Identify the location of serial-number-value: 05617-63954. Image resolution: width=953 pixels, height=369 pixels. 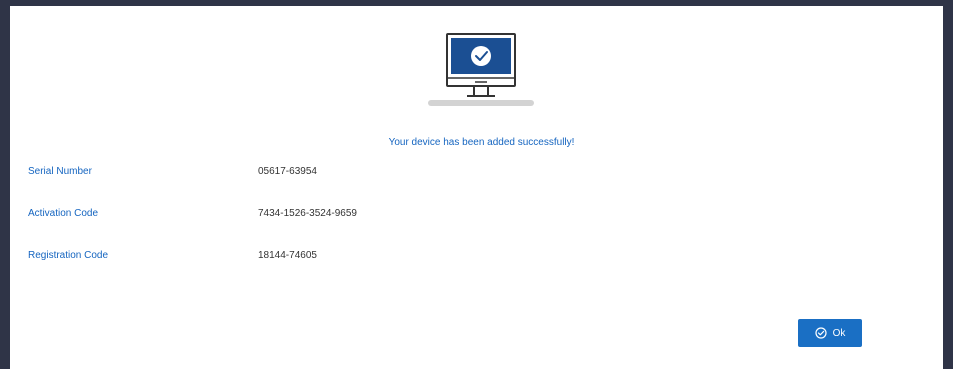
(287, 171).